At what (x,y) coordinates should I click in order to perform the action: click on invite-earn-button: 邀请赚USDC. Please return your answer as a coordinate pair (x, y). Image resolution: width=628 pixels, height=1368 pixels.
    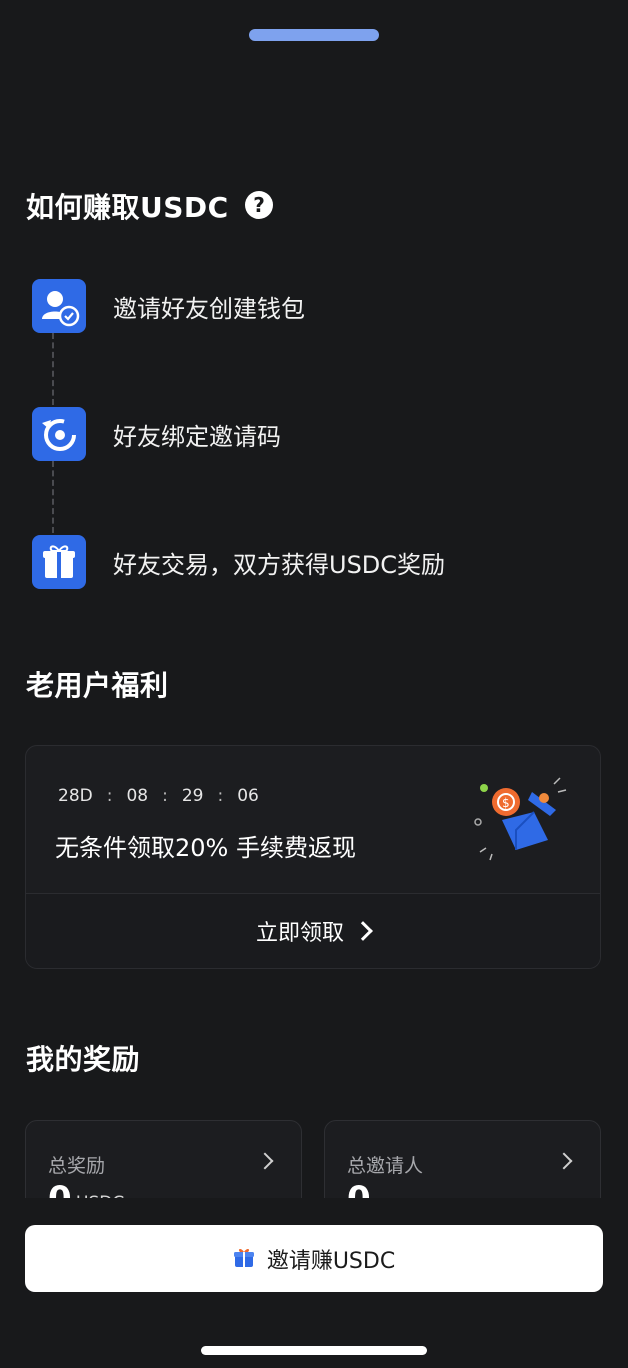
    Looking at the image, I should click on (314, 1258).